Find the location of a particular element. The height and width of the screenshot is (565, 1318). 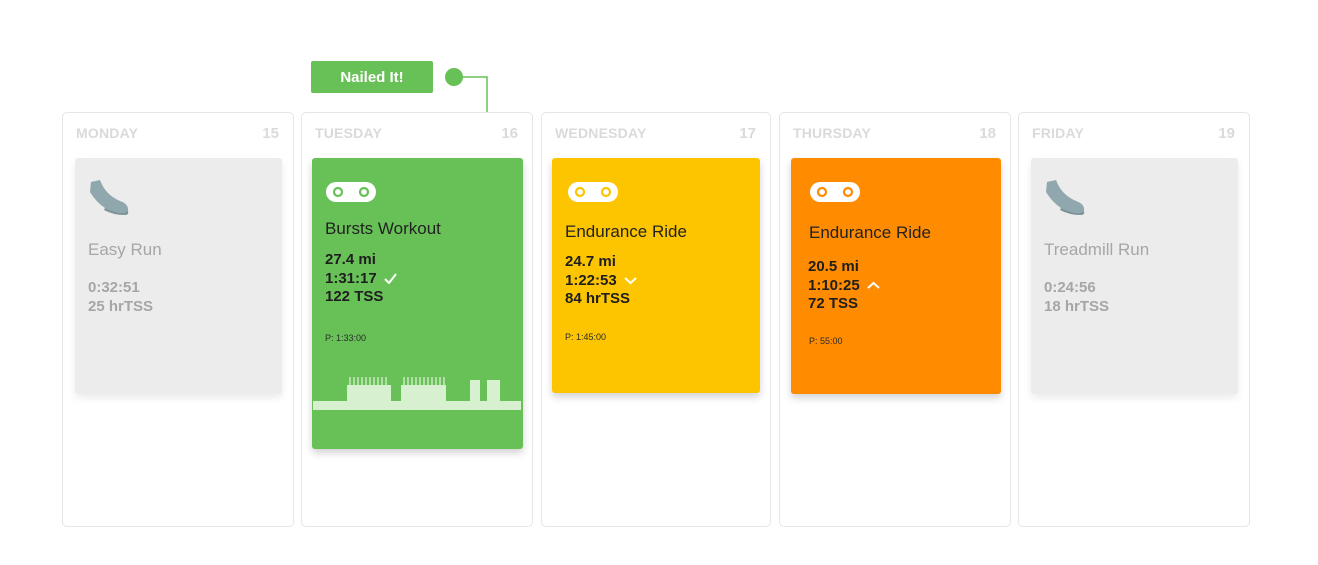

workout-stats: 27.4 mi 1:31:17 122 TSS is located at coordinates (361, 279).